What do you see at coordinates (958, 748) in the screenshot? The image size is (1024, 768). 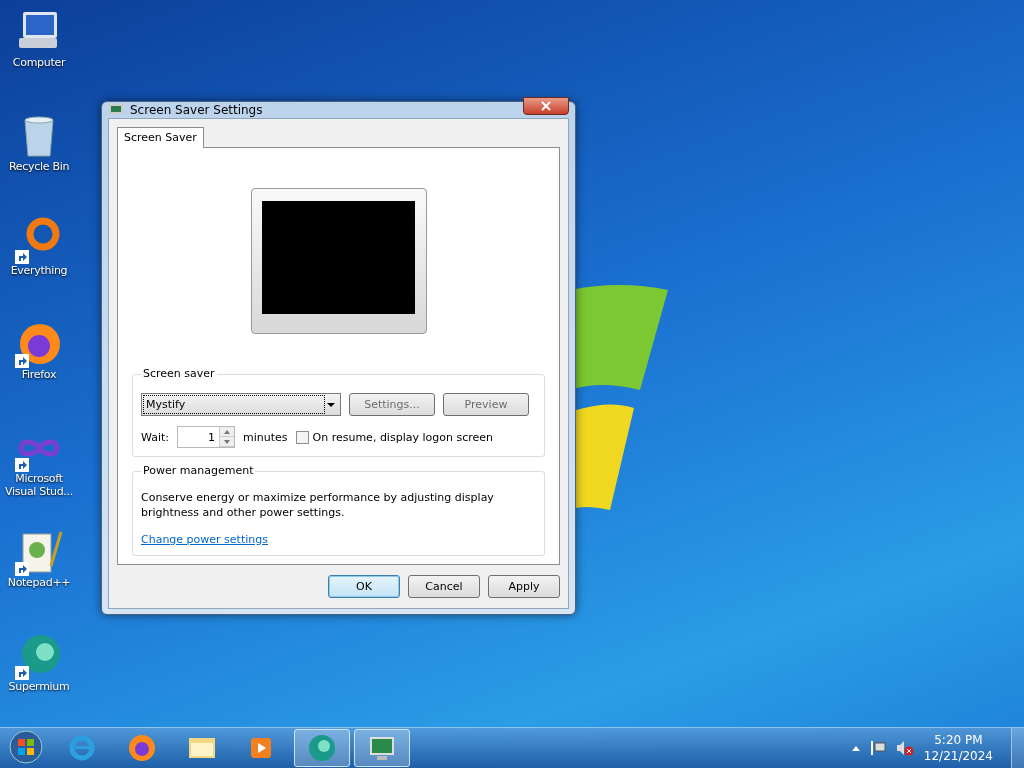 I see `clock: 5:20 PM 12/21/2024` at bounding box center [958, 748].